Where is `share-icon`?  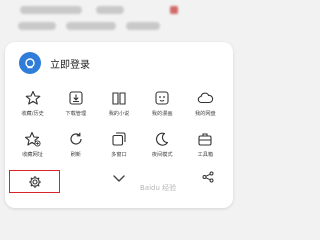
share-icon is located at coordinates (208, 177).